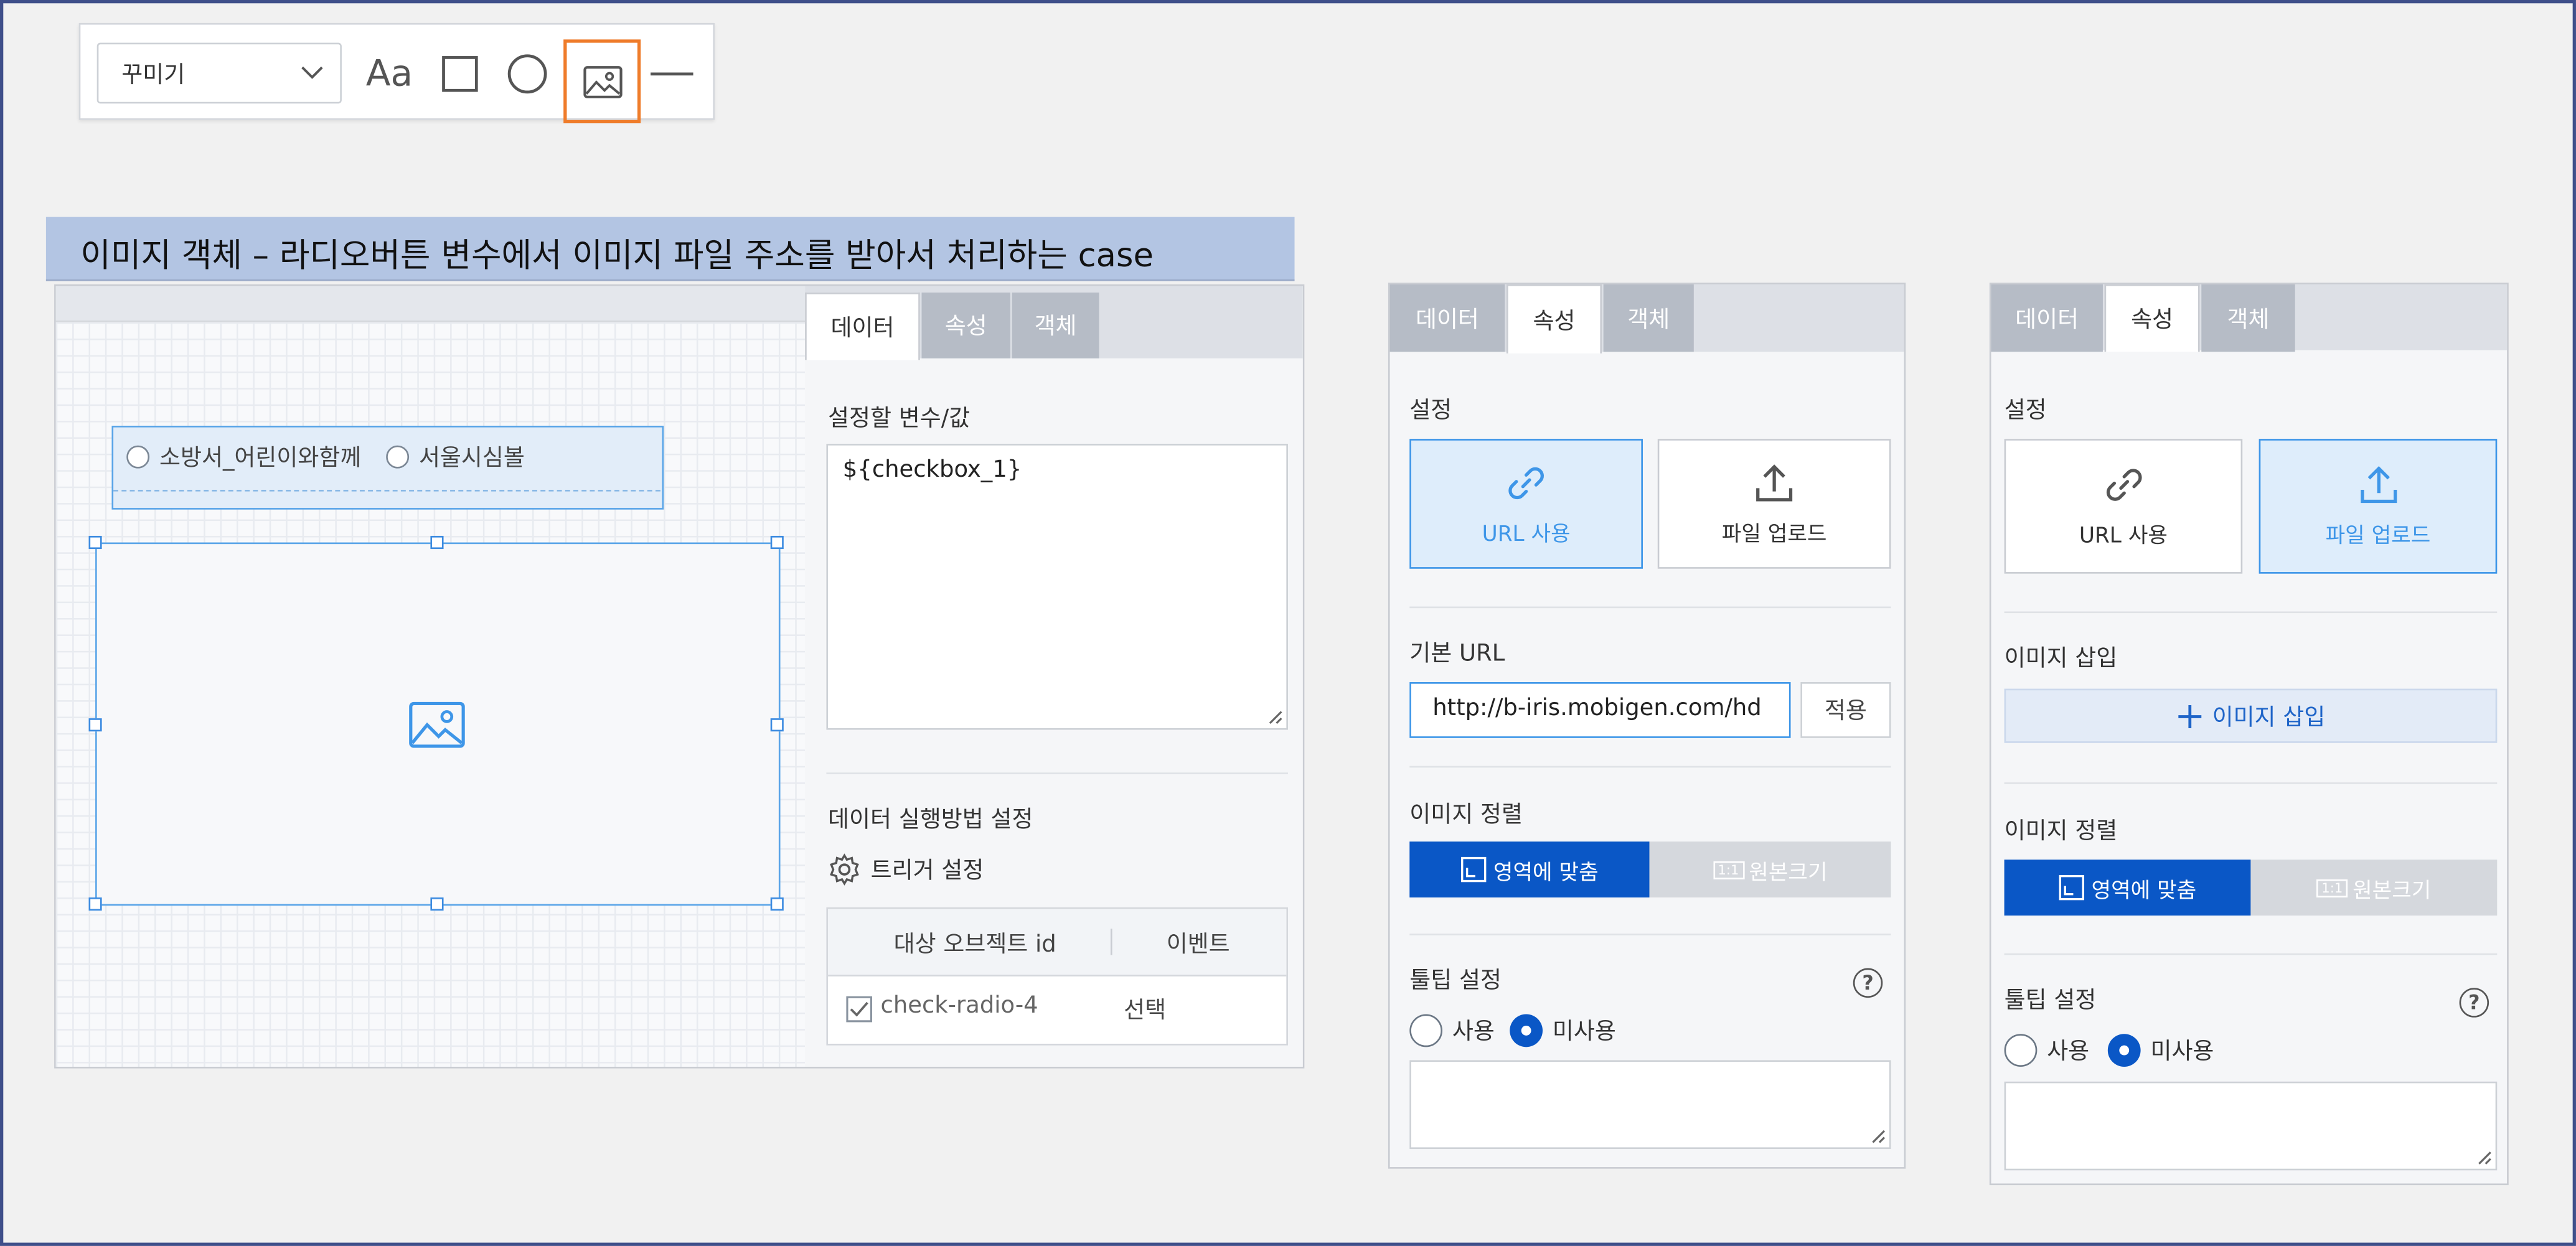 This screenshot has height=1246, width=2576. Describe the element at coordinates (1466, 815) in the screenshot. I see `image-align-label: 이미지 정렬` at that location.